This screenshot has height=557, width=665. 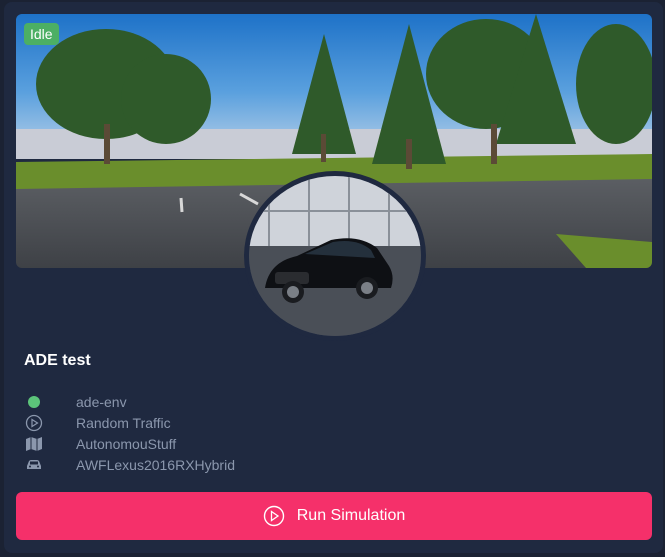 What do you see at coordinates (34, 444) in the screenshot?
I see `map-icon` at bounding box center [34, 444].